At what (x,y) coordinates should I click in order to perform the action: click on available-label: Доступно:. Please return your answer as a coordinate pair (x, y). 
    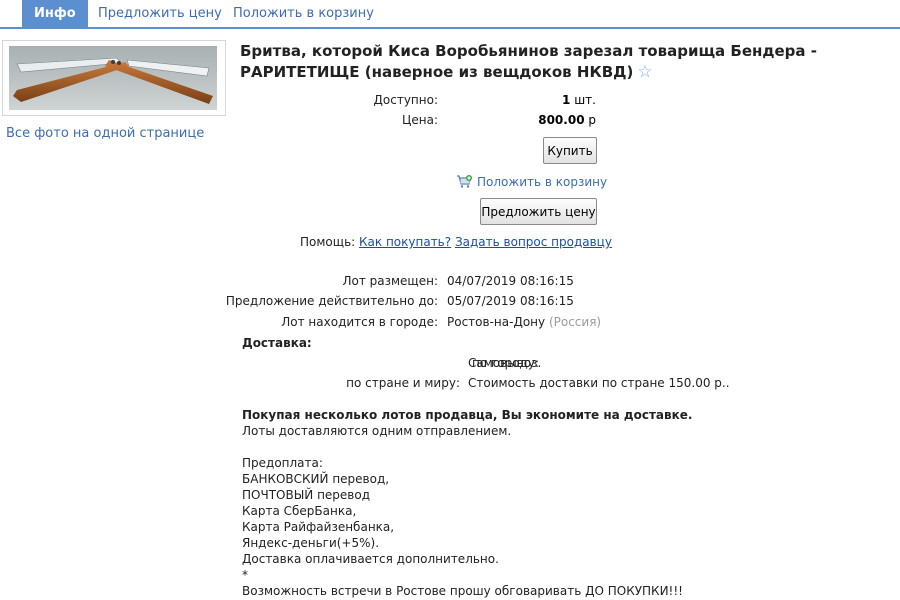
    Looking at the image, I should click on (405, 100).